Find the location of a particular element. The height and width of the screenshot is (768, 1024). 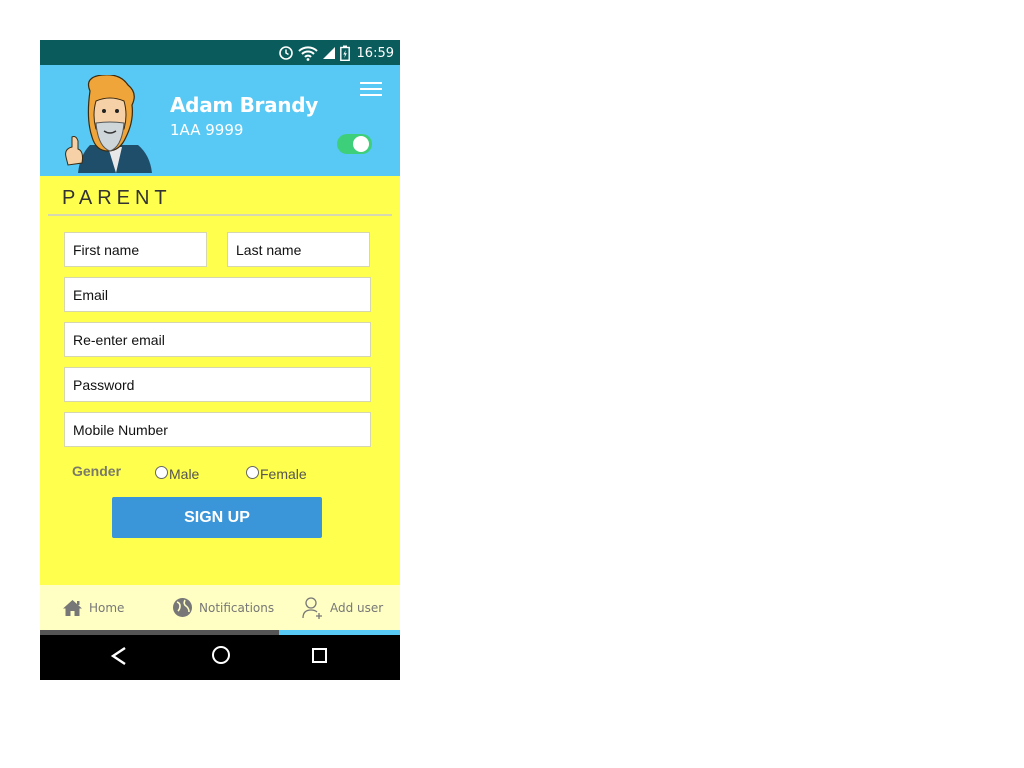

home-icon is located at coordinates (72, 607).